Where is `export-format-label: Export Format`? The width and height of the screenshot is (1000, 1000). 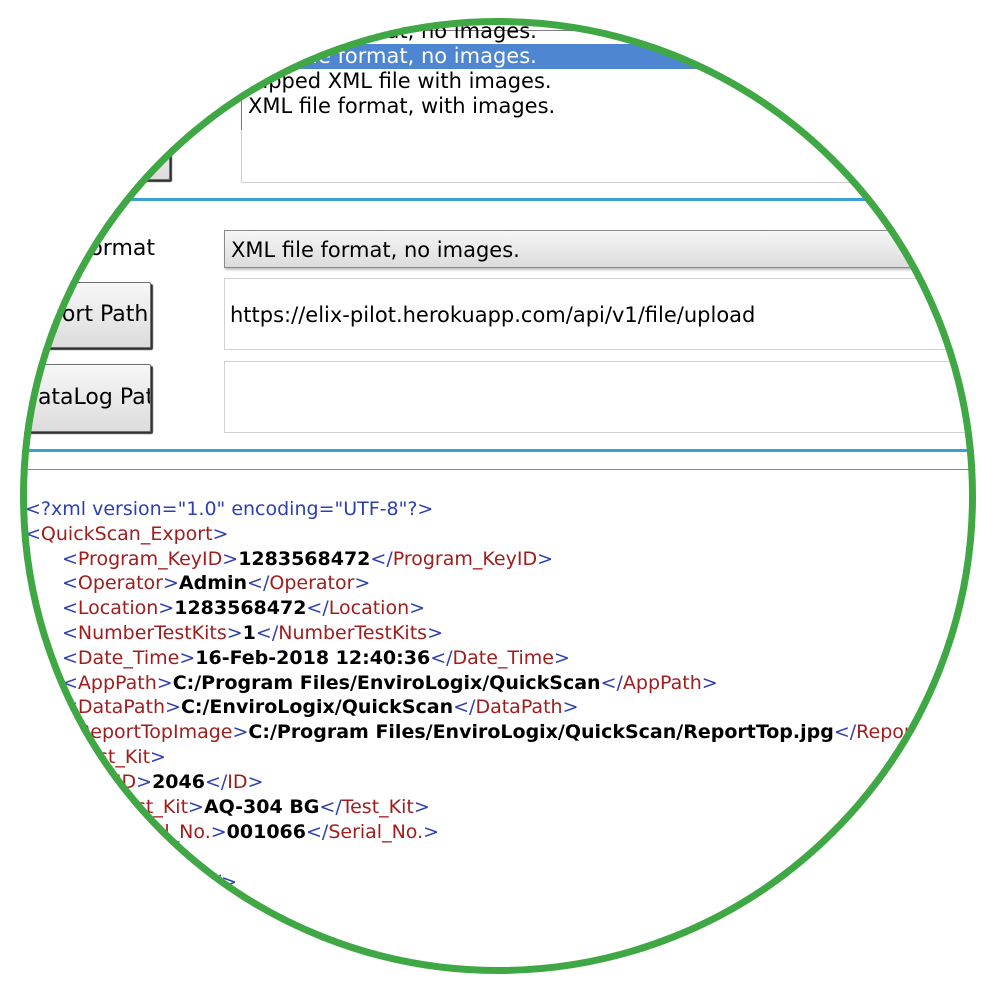
export-format-label: Export Format is located at coordinates (87, 248).